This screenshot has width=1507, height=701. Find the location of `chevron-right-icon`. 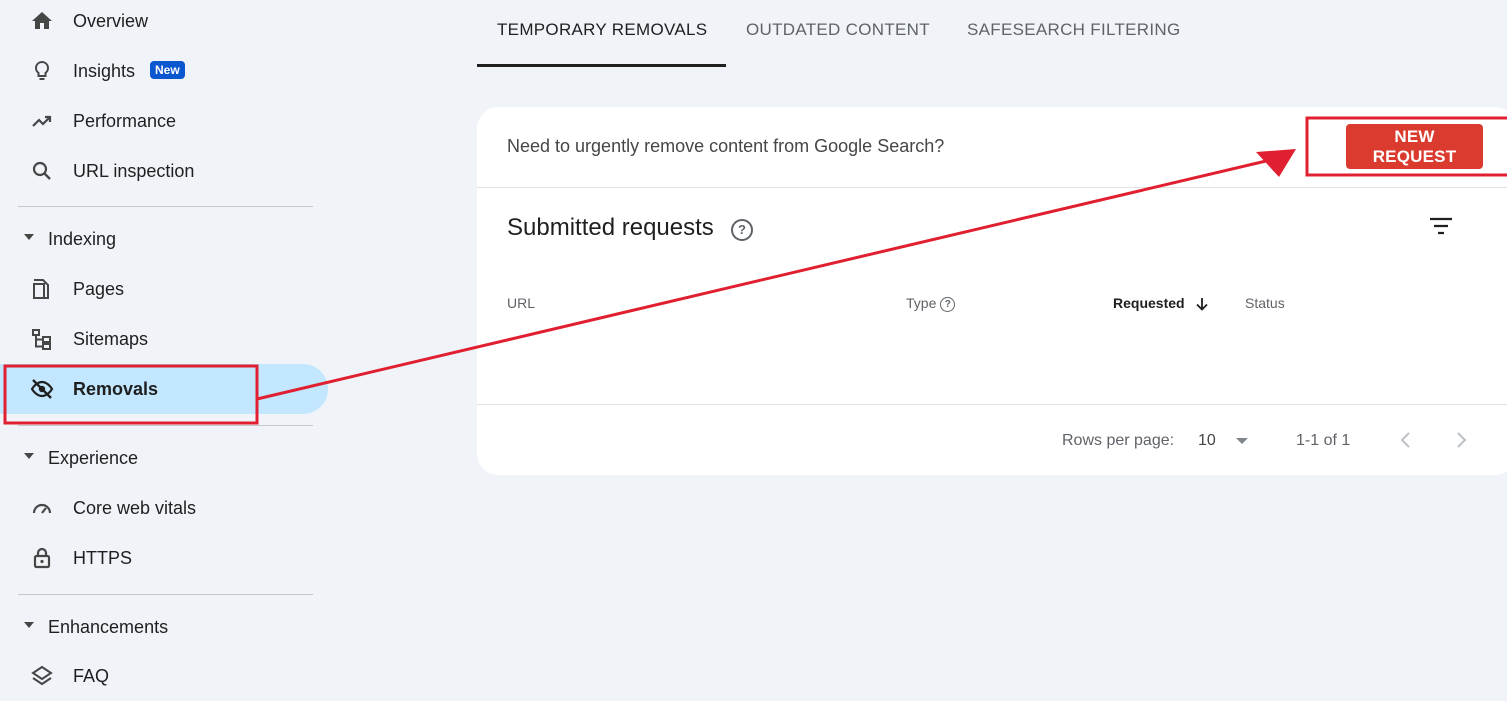

chevron-right-icon is located at coordinates (1462, 440).